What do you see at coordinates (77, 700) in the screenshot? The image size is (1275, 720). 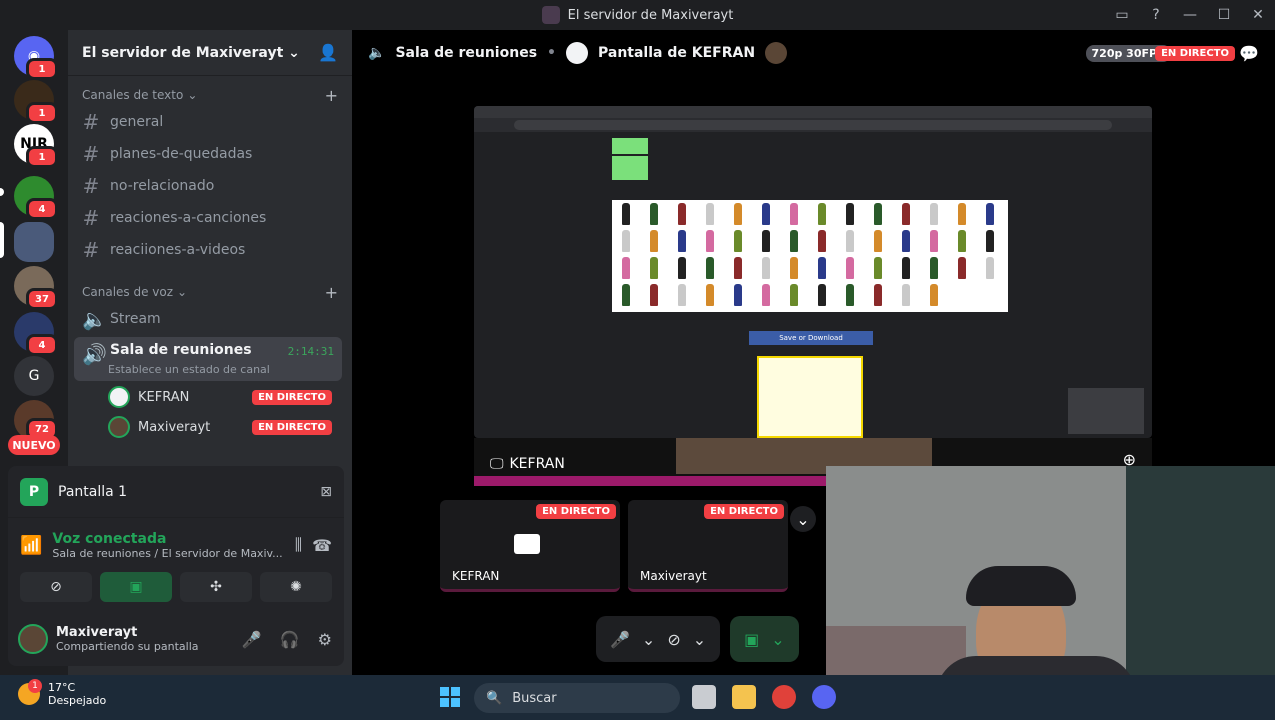 I see `weather-condition: Despejado` at bounding box center [77, 700].